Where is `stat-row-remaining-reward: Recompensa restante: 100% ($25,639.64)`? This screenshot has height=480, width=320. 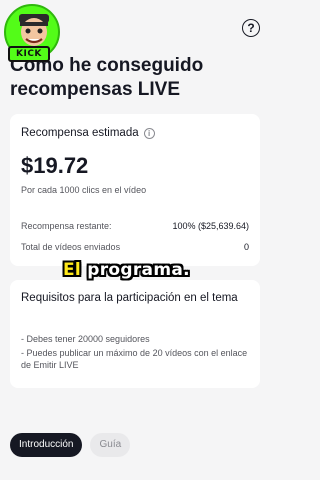 stat-row-remaining-reward: Recompensa restante: 100% ($25,639.64) is located at coordinates (135, 226).